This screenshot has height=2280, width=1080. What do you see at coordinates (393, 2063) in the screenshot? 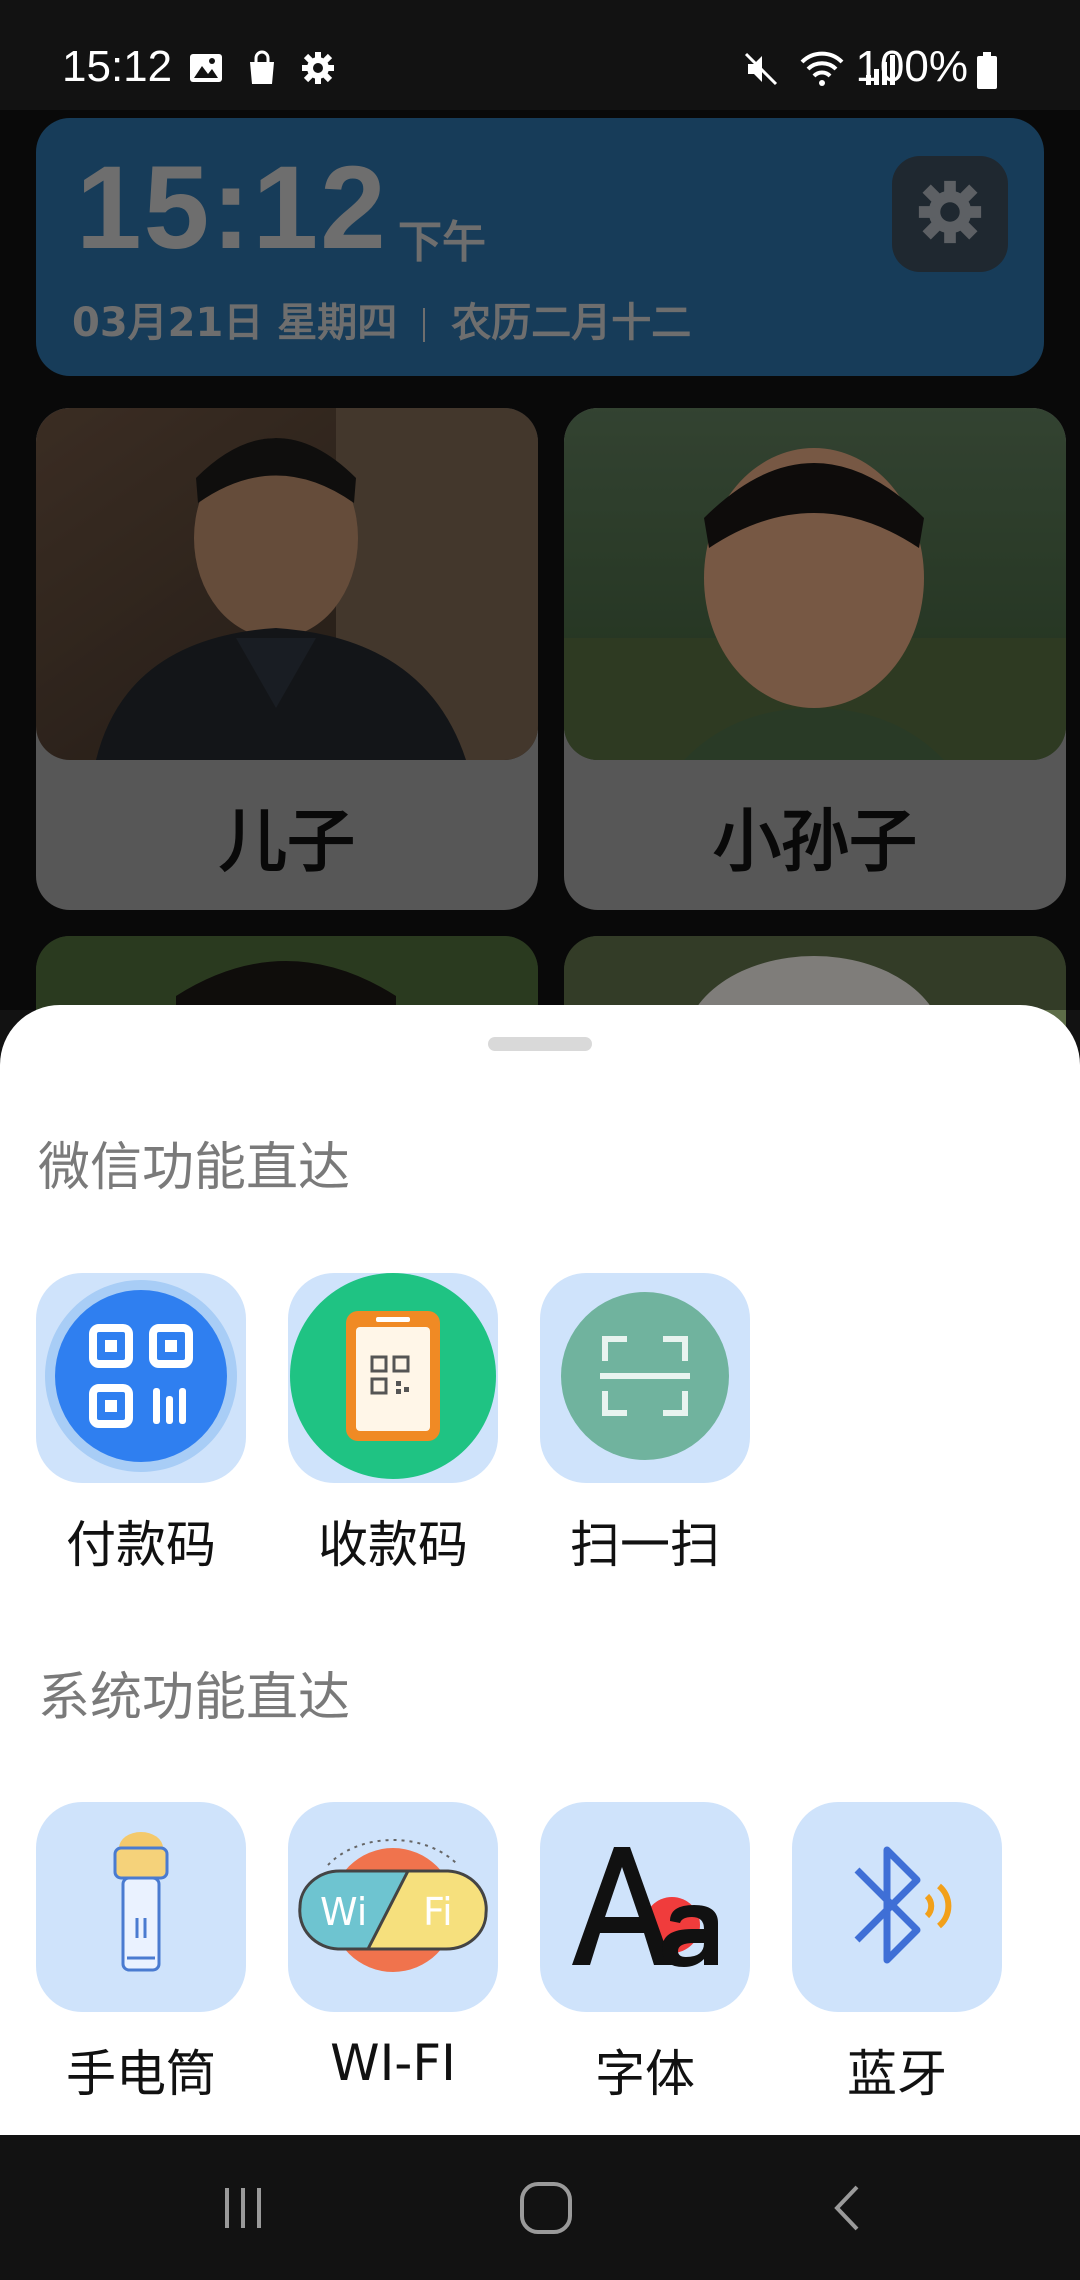
I see `wifi-label: WI-FI` at bounding box center [393, 2063].